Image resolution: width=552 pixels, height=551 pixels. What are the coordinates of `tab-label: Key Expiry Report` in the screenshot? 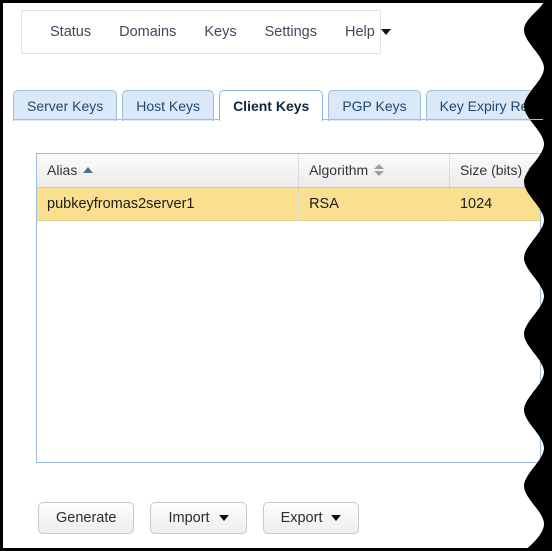 It's located at (495, 106).